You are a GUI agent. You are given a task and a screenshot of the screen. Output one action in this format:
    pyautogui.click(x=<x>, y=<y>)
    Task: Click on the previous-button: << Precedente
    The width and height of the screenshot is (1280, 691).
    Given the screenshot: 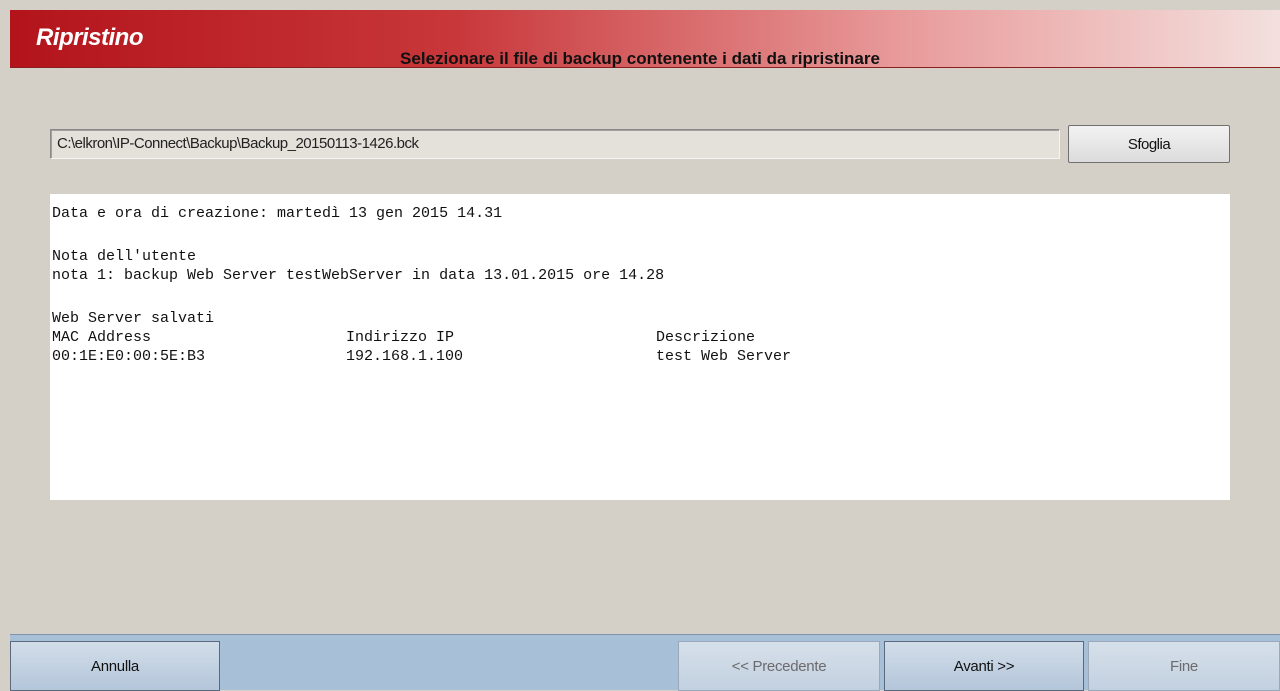 What is the action you would take?
    pyautogui.click(x=779, y=666)
    